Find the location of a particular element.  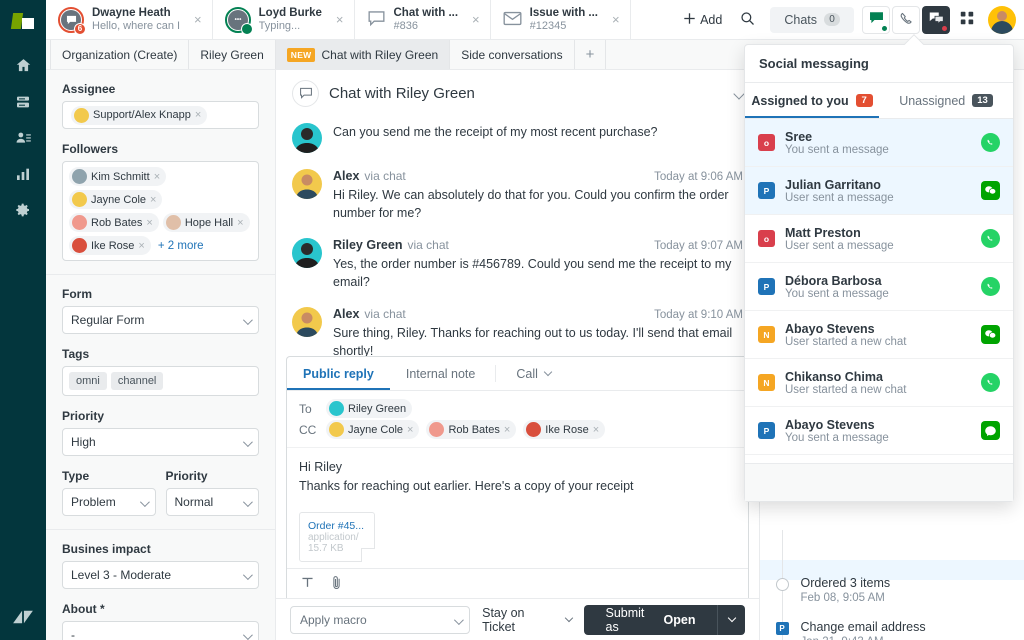

field-label: Priority is located at coordinates (83, 416).